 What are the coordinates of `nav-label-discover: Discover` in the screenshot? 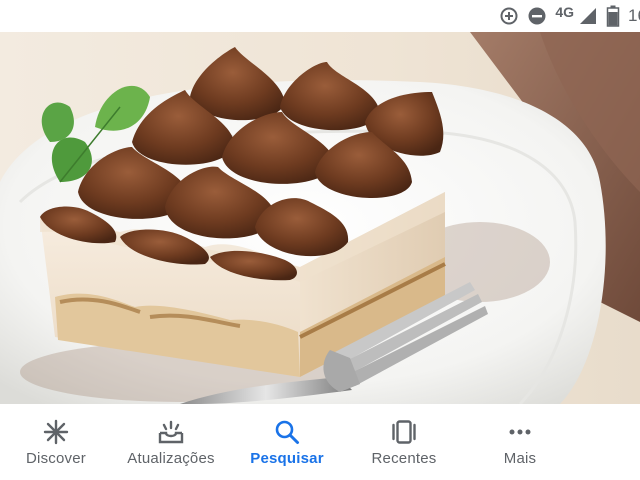 It's located at (56, 458).